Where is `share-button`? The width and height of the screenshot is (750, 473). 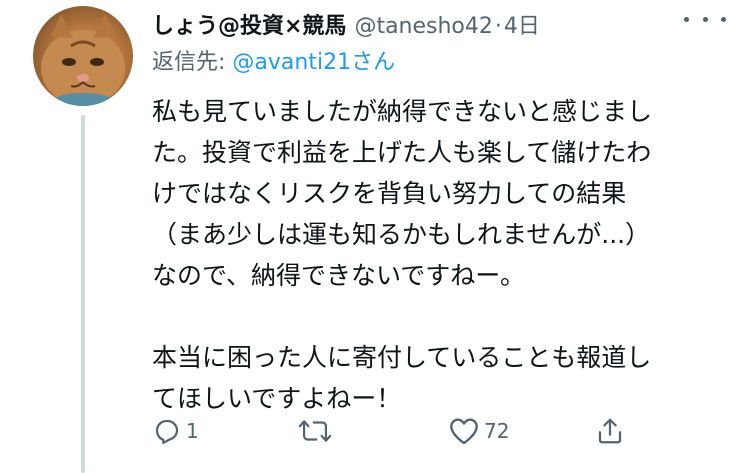 share-button is located at coordinates (610, 431).